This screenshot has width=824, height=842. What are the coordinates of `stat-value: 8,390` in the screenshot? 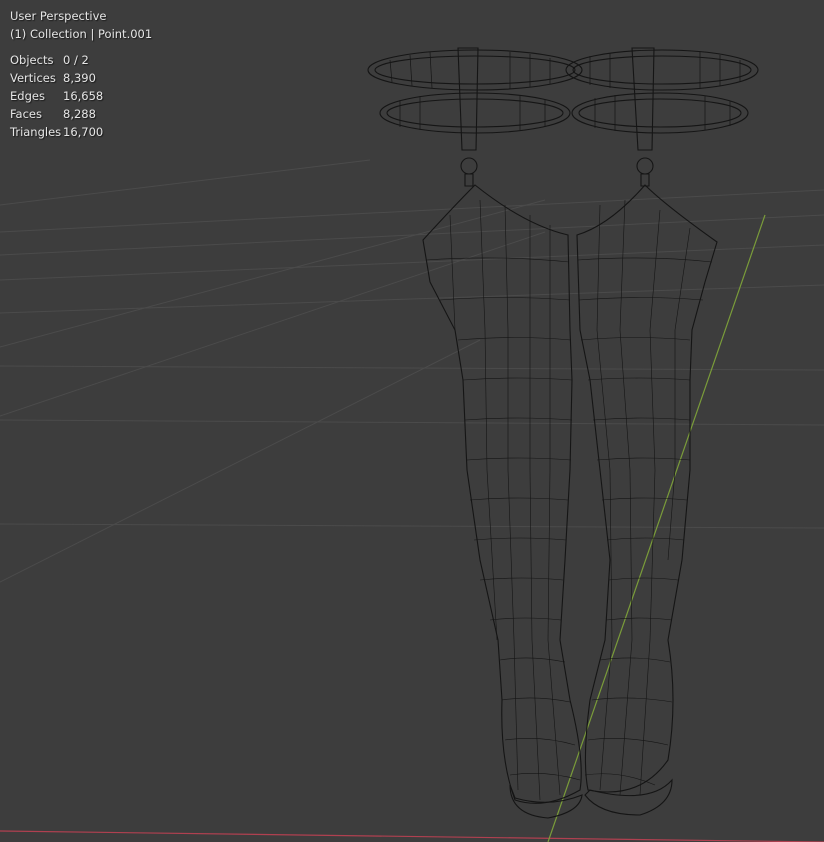 It's located at (79, 78).